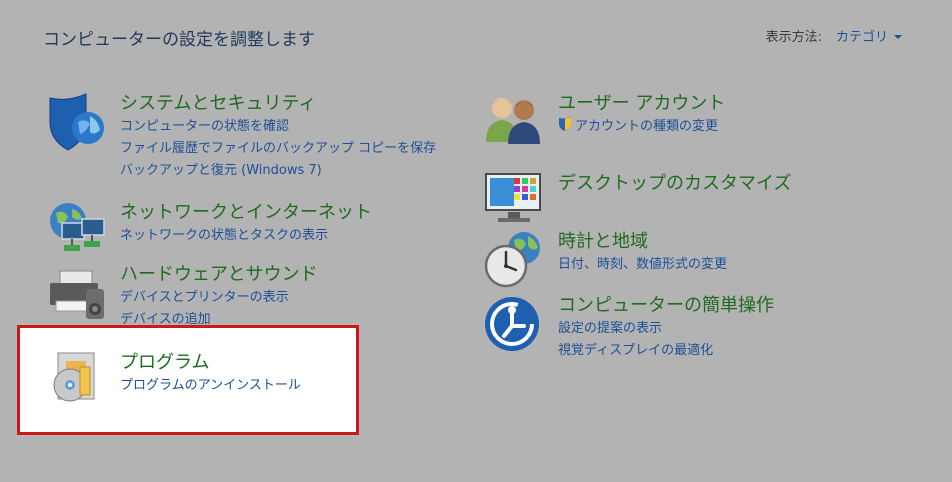 This screenshot has width=952, height=482. What do you see at coordinates (666, 351) in the screenshot?
I see `link-optimize-display: 視覚ディスプレイの最適化` at bounding box center [666, 351].